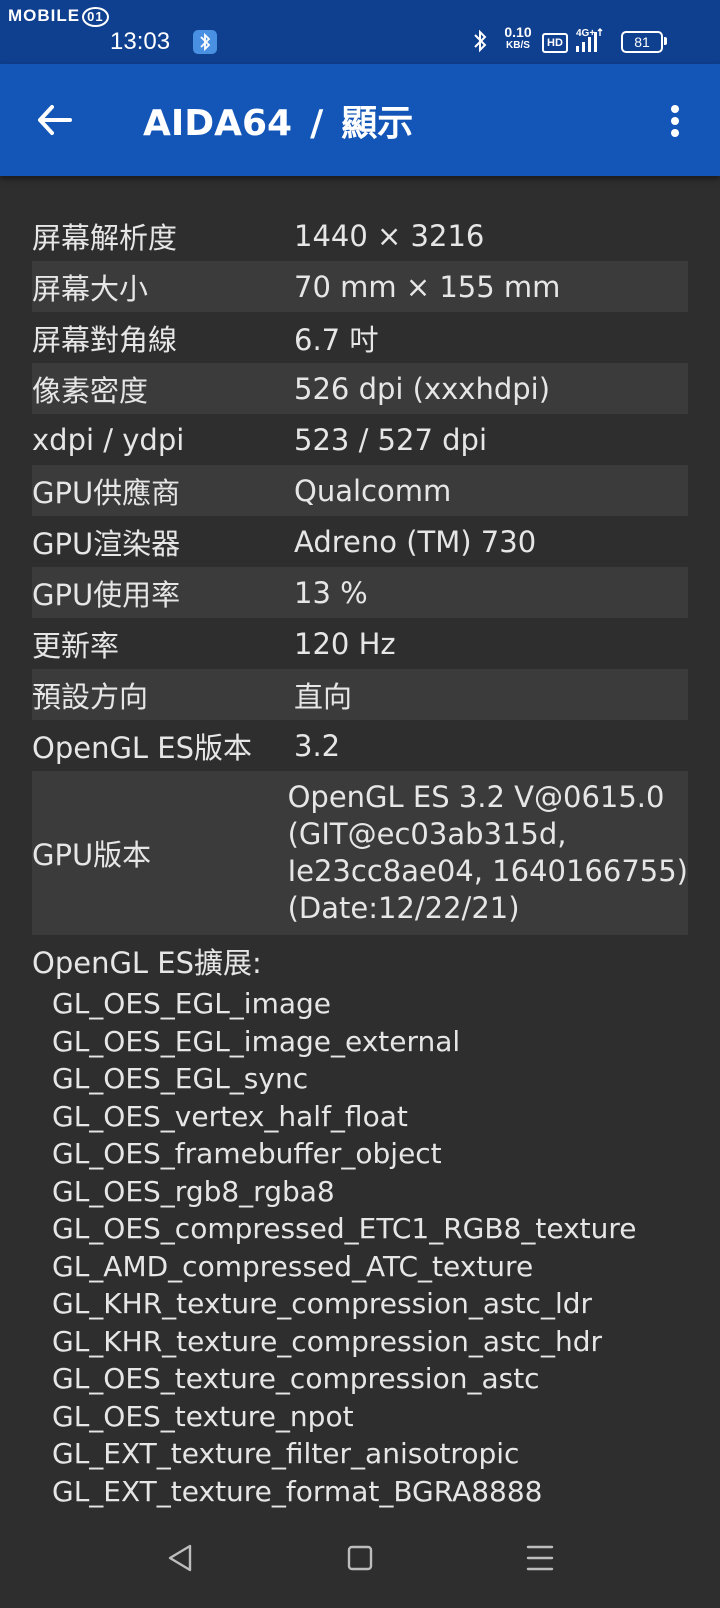 This screenshot has height=1608, width=720. I want to click on back-arrow-icon, so click(55, 120).